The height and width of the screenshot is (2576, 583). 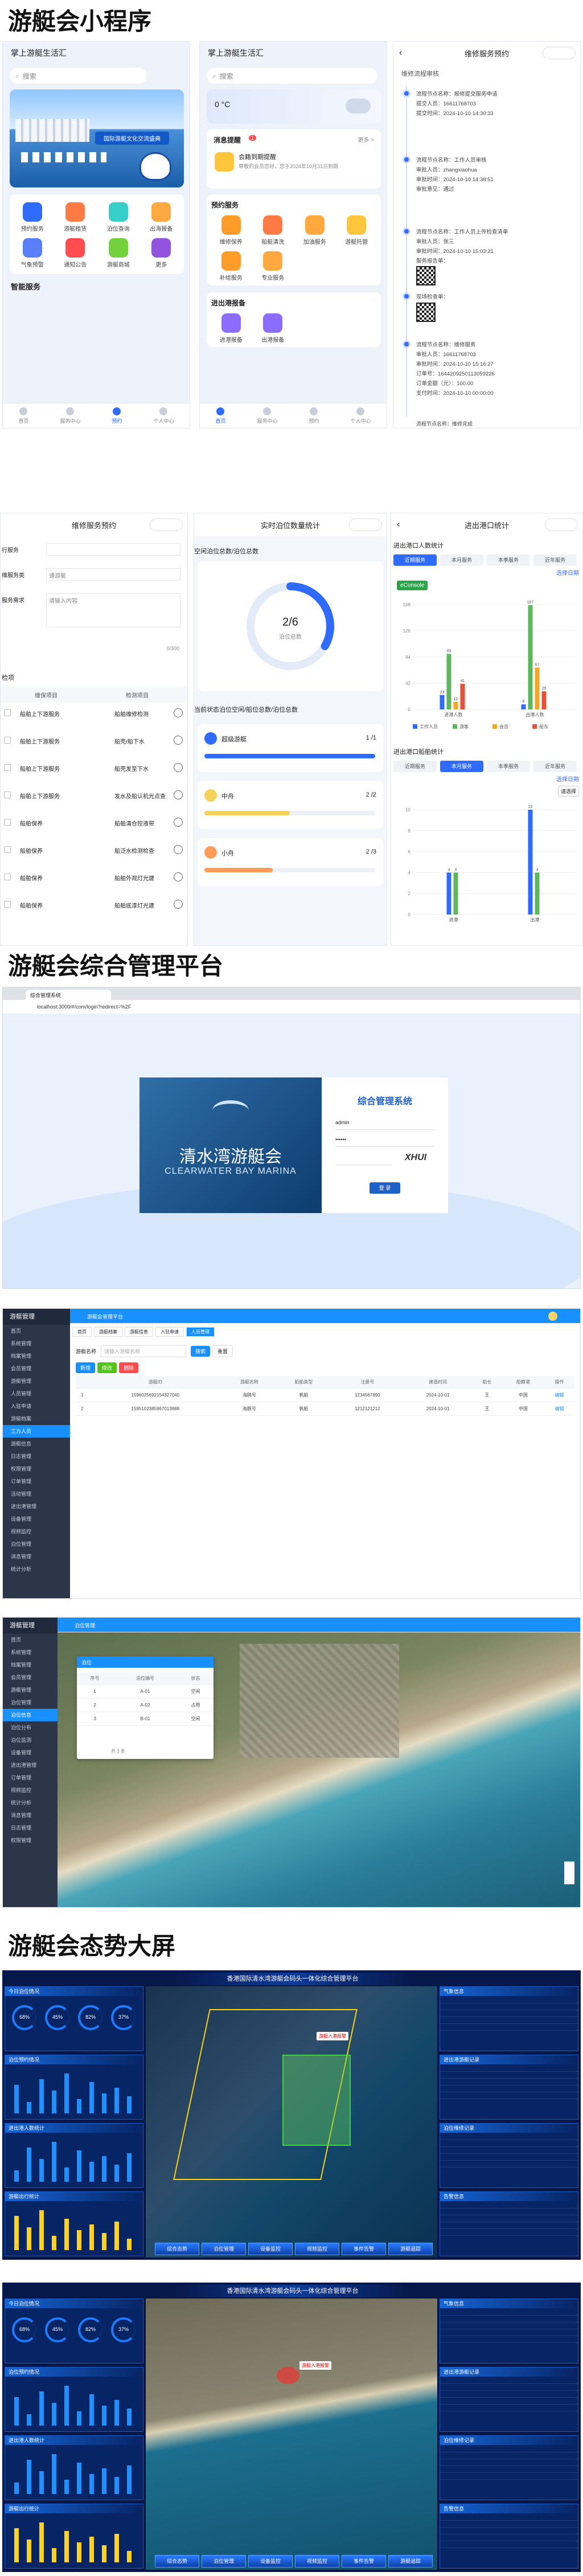 What do you see at coordinates (97, 138) in the screenshot?
I see `home-banner: 国际游艇文化交流盛典` at bounding box center [97, 138].